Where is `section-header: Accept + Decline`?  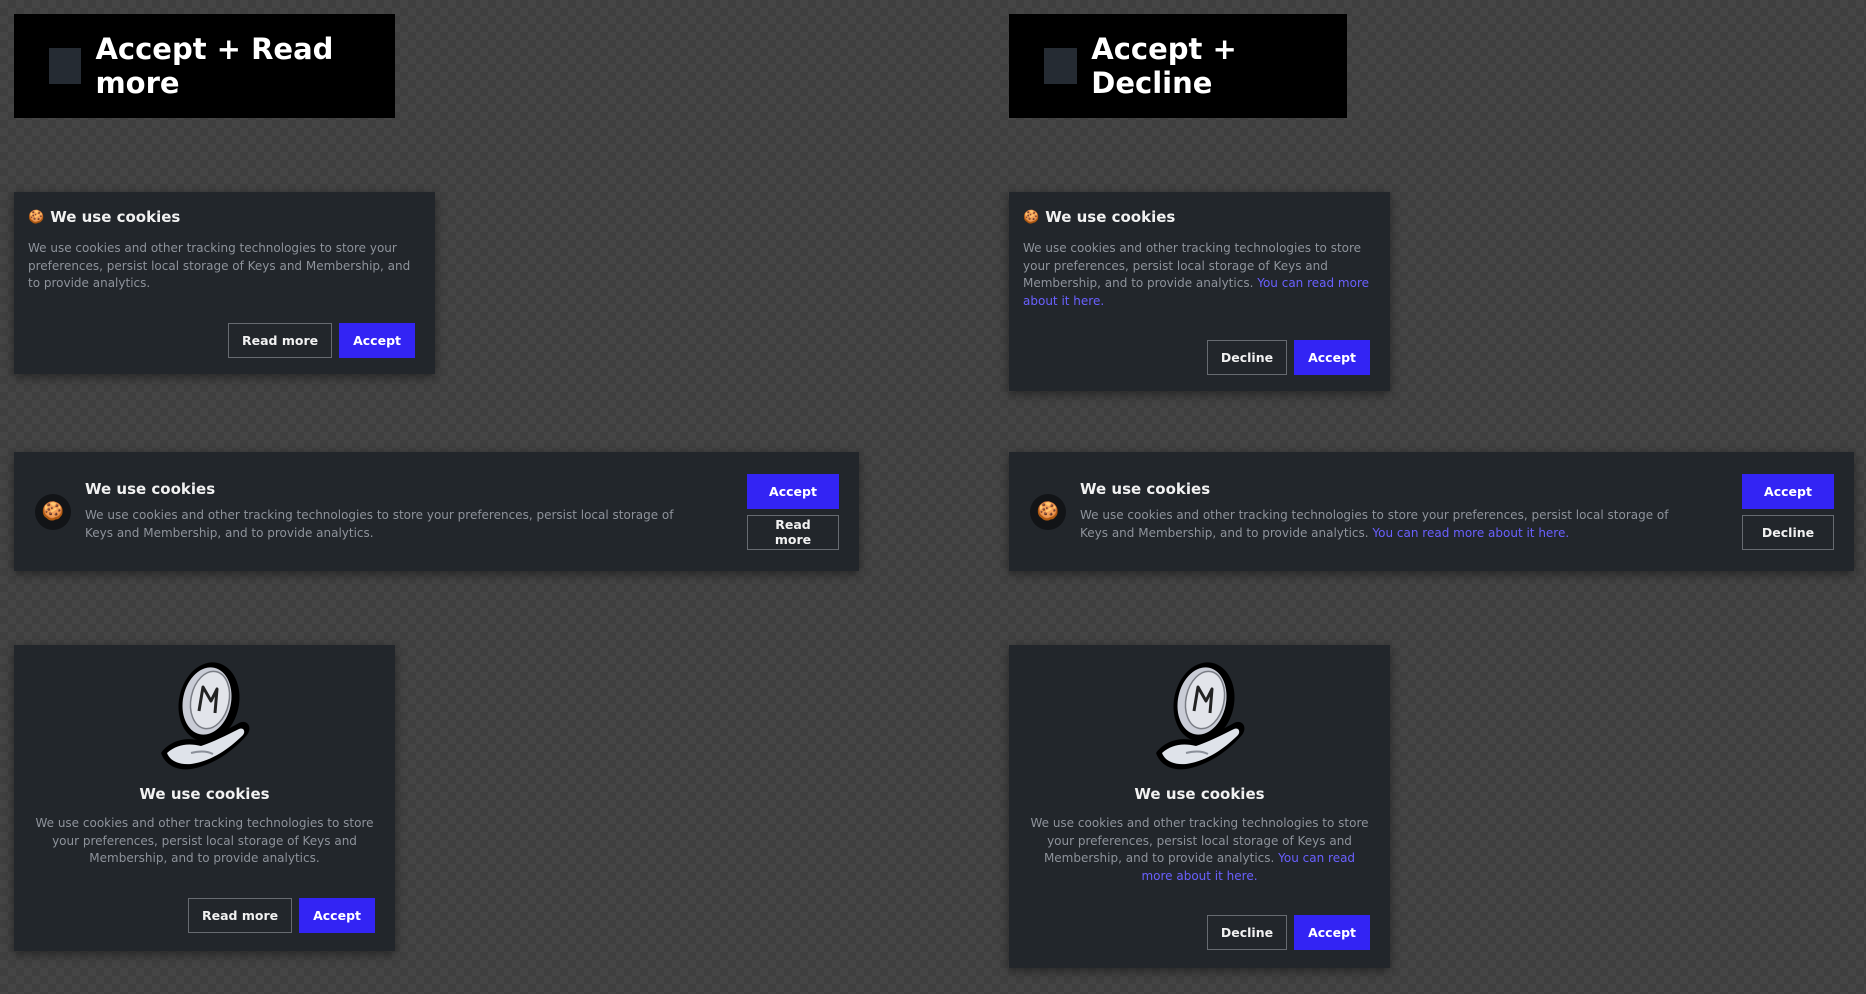
section-header: Accept + Decline is located at coordinates (1178, 66).